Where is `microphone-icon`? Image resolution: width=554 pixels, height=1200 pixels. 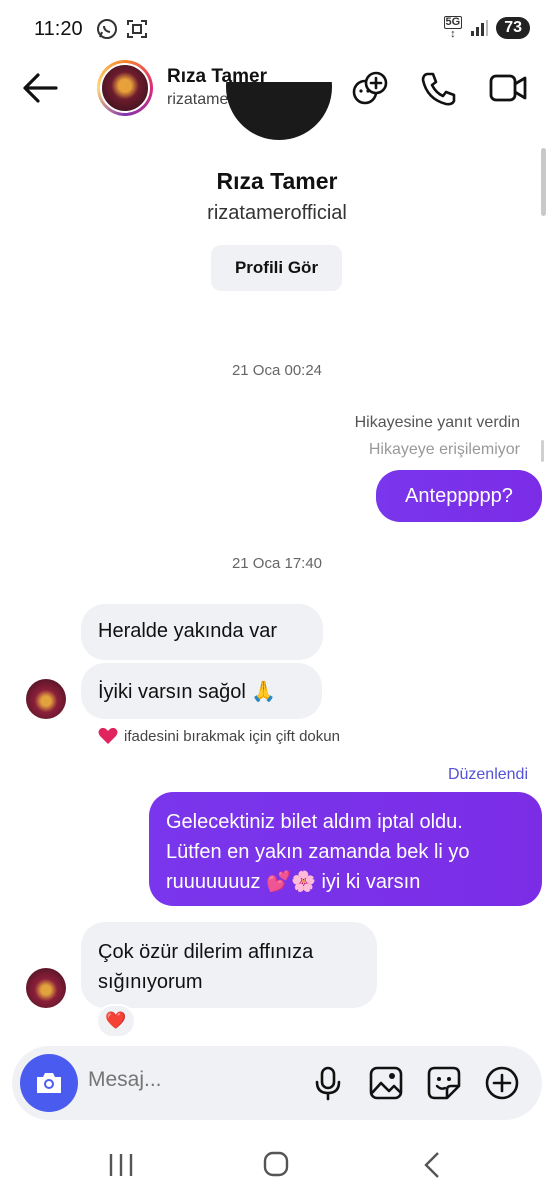
microphone-icon is located at coordinates (328, 1083).